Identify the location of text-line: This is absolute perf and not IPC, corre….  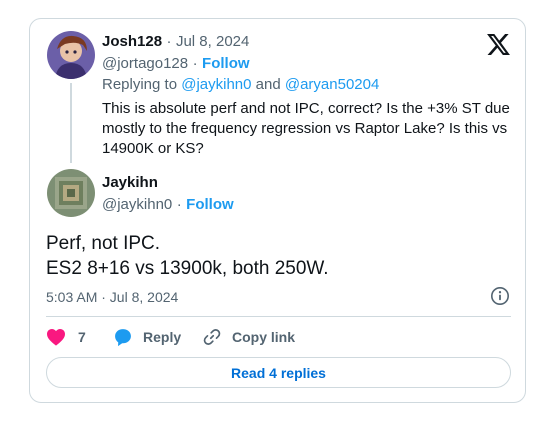
(306, 108).